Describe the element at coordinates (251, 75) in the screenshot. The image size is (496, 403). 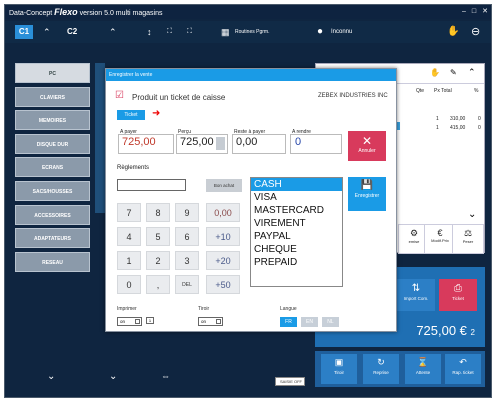
I see `dialog-title: Enregistrer la vente` at that location.